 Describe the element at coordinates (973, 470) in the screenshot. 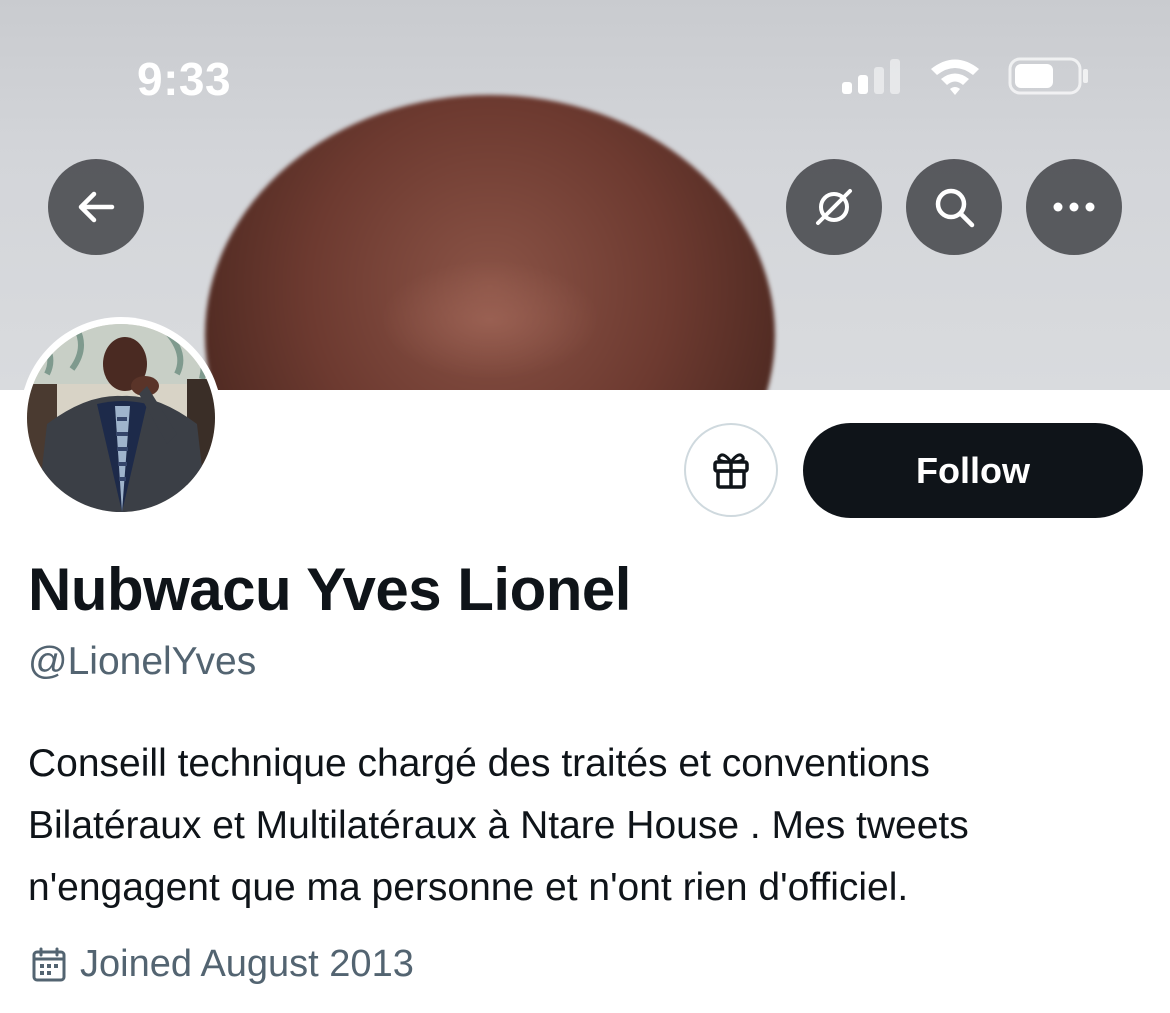

I see `follow-button: Follow` at that location.